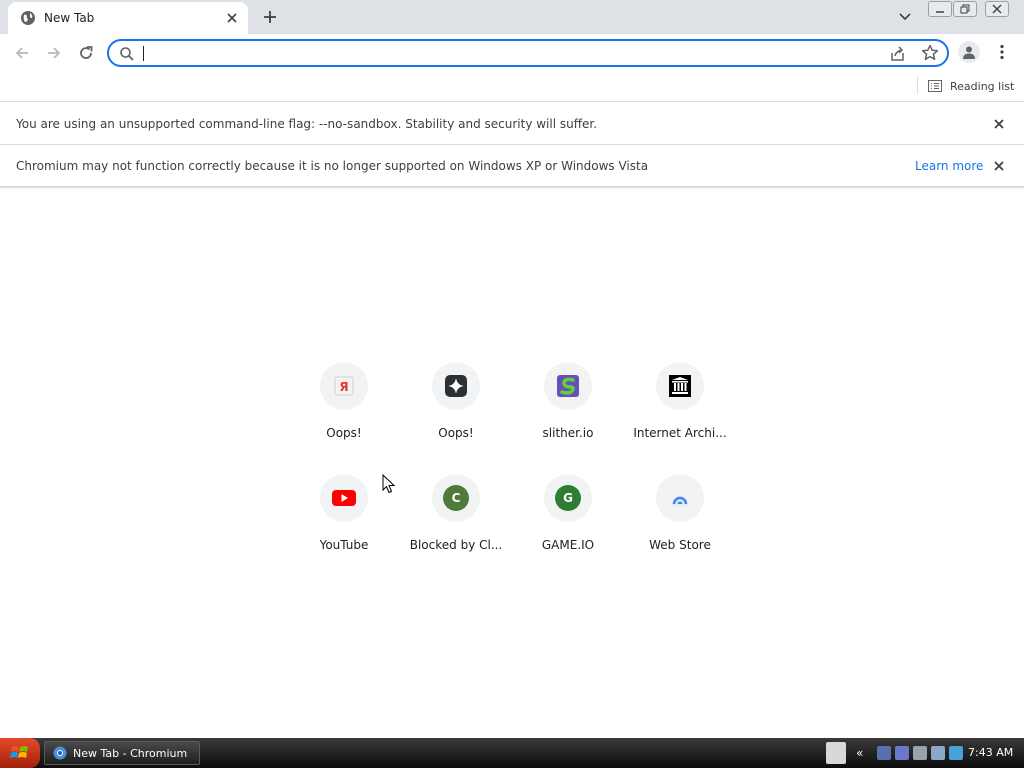 The width and height of the screenshot is (1024, 768). What do you see at coordinates (568, 418) in the screenshot?
I see `shortcut-tile-slither: slither.io` at bounding box center [568, 418].